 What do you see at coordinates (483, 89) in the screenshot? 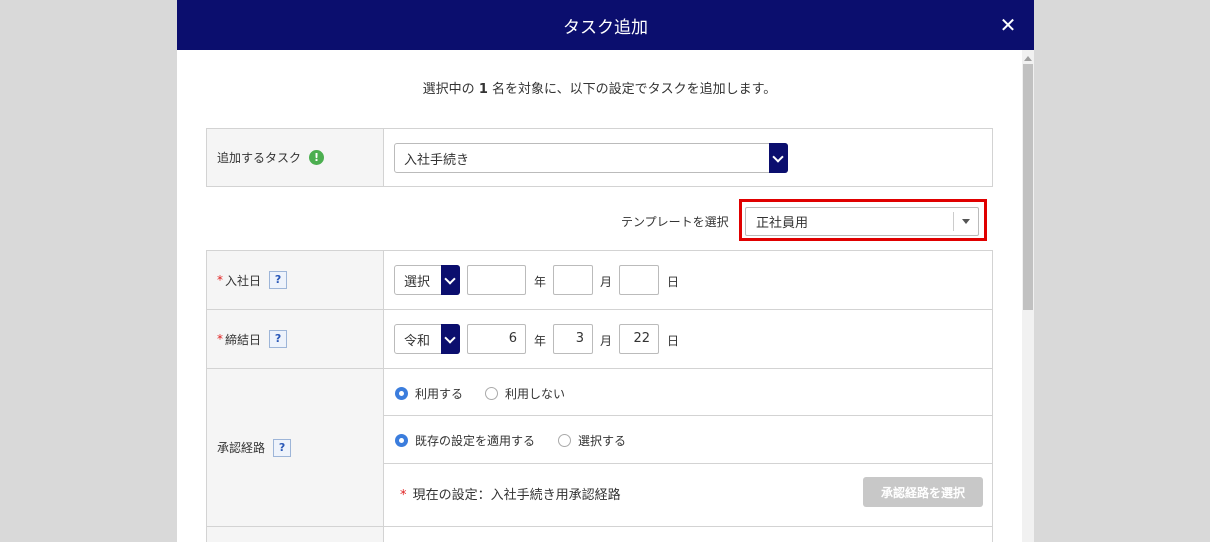
I see `selected-count: 1` at bounding box center [483, 89].